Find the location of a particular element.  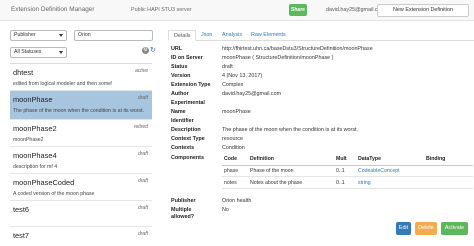

cell-code: notes is located at coordinates (235, 182).